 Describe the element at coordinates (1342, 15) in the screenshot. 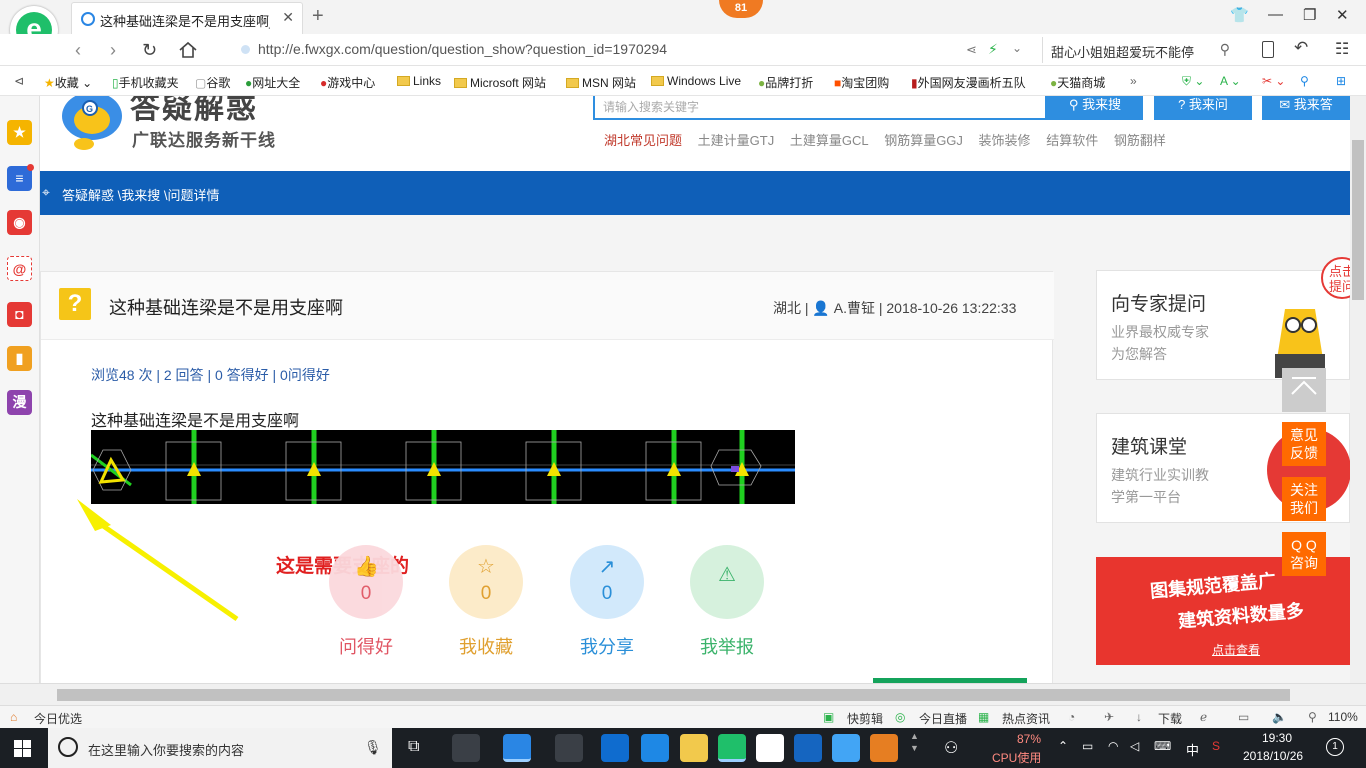

I see `close-window-icon: ✕` at that location.